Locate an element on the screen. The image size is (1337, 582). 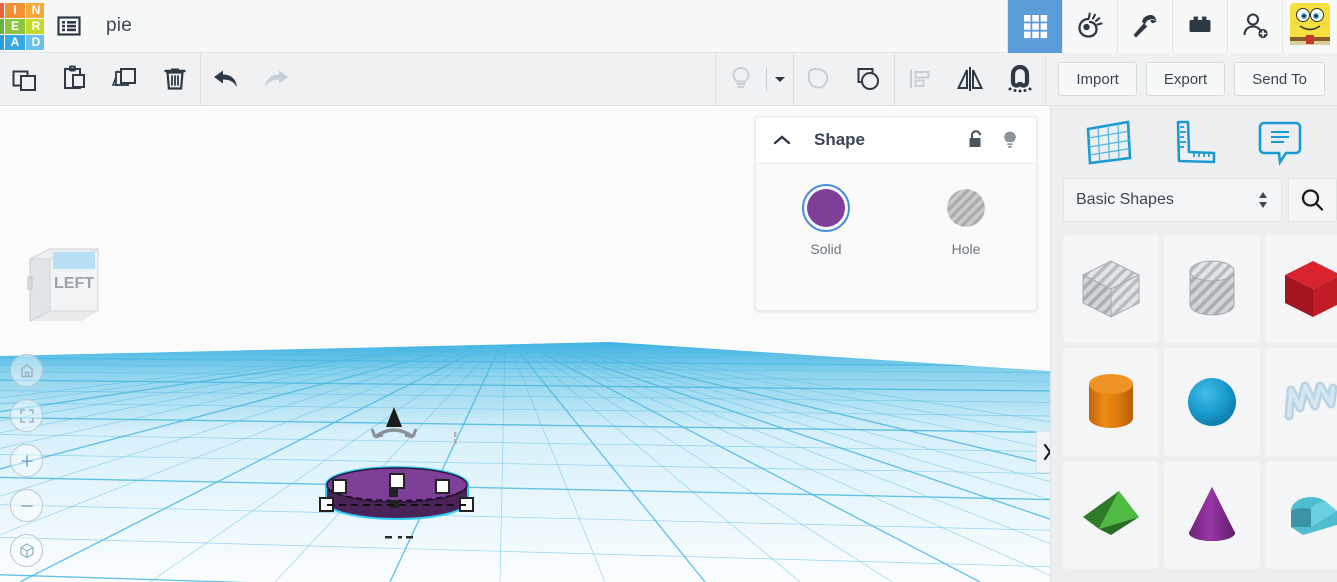
shape-gallery is located at coordinates (1194, 402).